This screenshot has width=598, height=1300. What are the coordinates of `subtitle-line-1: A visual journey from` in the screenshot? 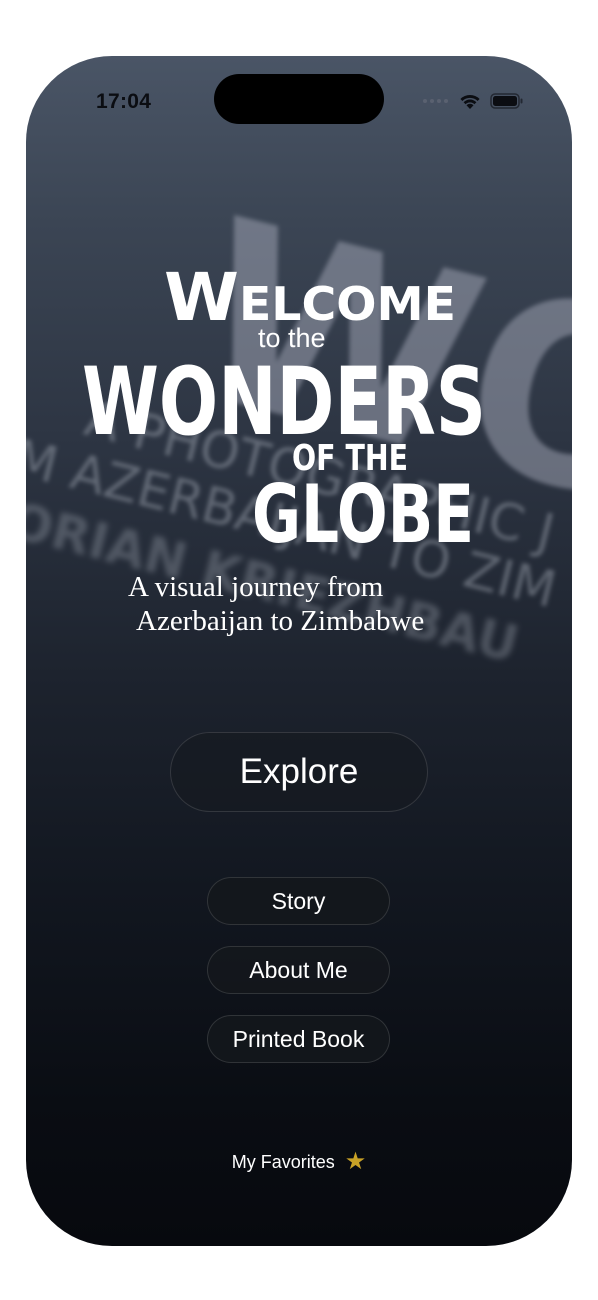 It's located at (256, 587).